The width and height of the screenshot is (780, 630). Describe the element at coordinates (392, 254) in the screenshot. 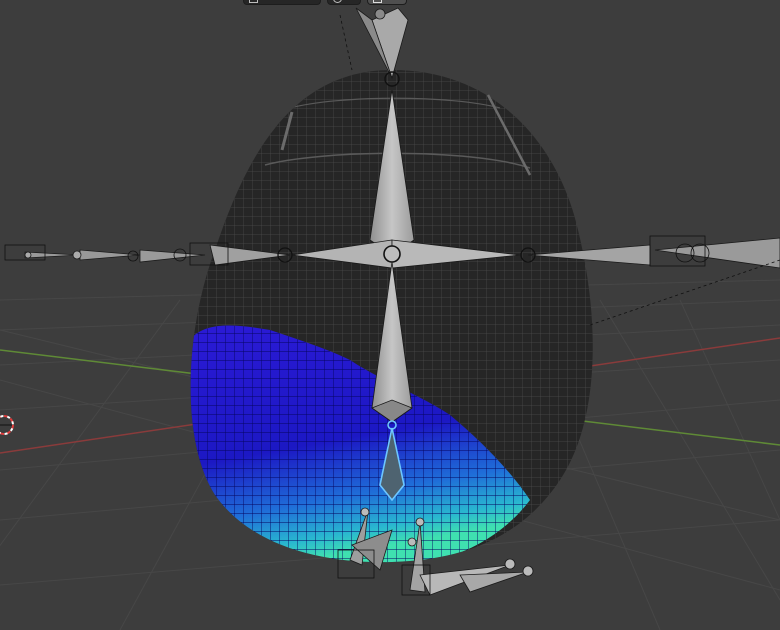

I see `bone-root-joint` at that location.